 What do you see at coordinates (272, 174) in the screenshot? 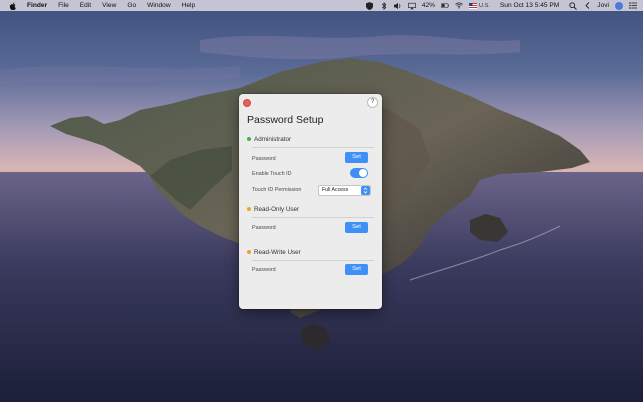
I see `touch-id-label: Enable Touch ID` at bounding box center [272, 174].